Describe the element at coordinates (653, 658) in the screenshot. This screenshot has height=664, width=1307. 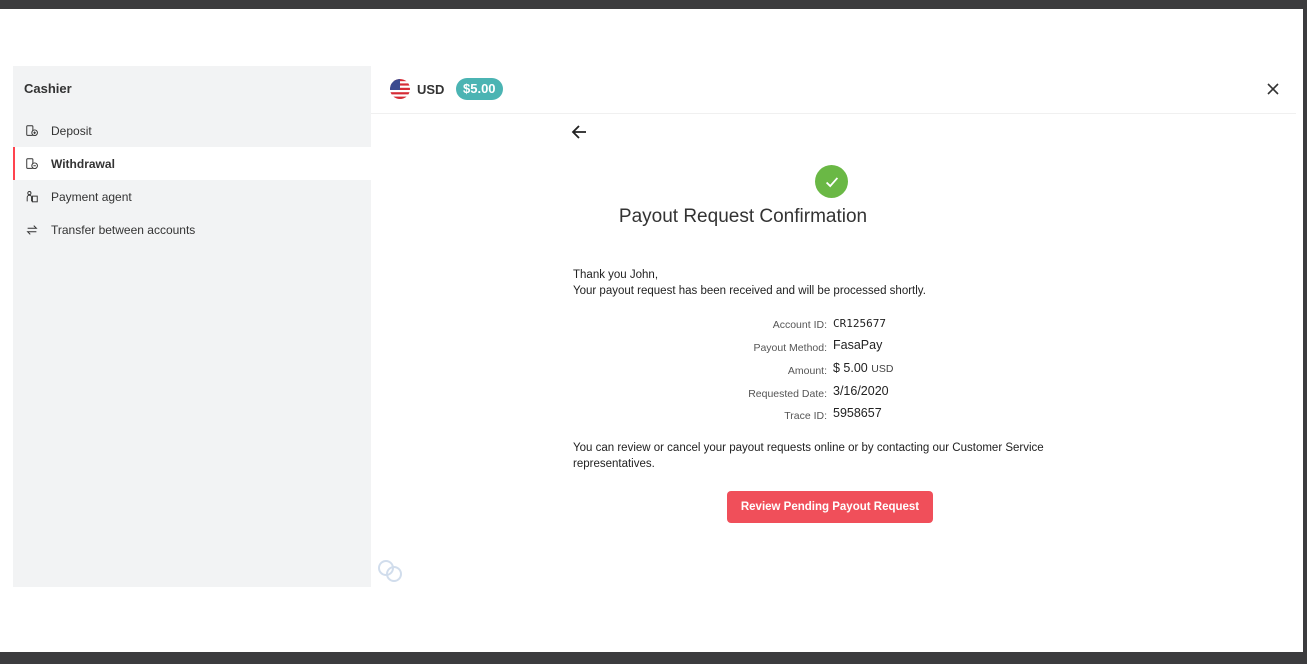
I see `window-bottom-bar` at that location.